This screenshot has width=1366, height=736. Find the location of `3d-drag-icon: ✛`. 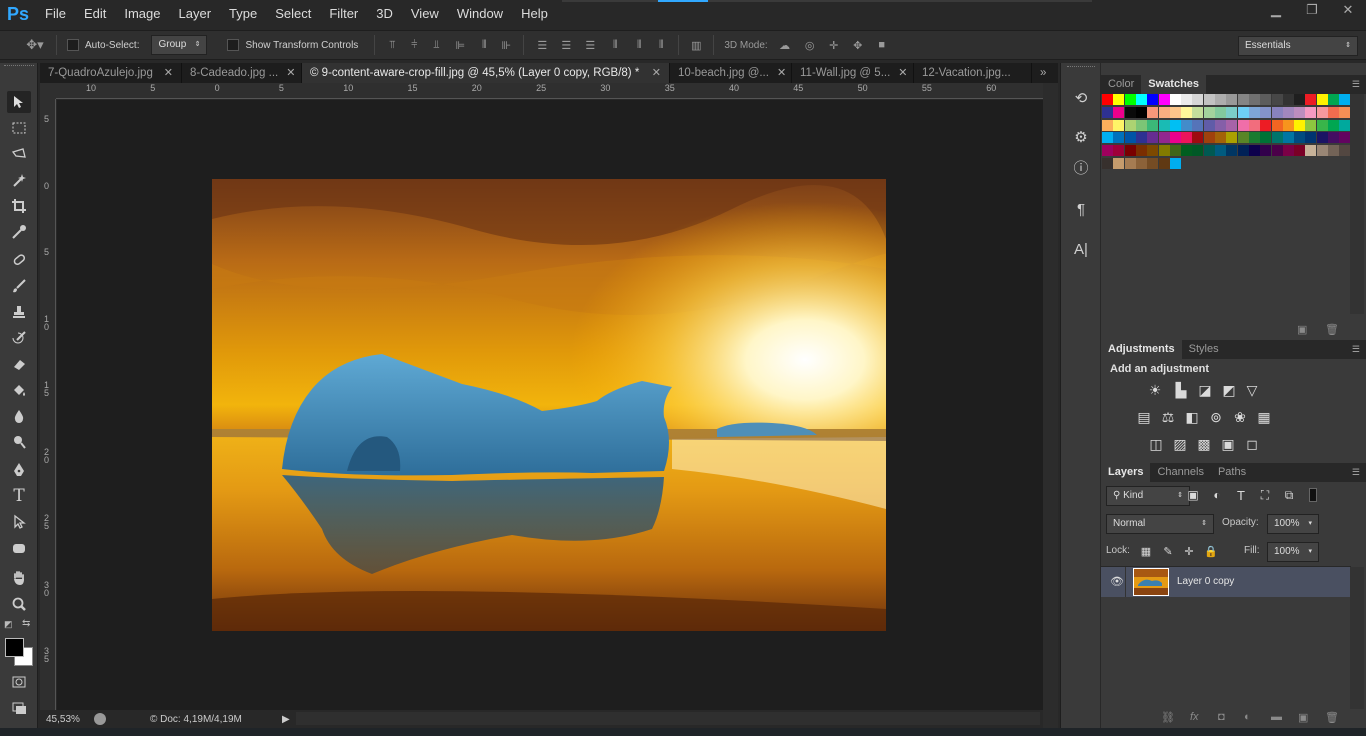

3d-drag-icon: ✛ is located at coordinates (834, 45).